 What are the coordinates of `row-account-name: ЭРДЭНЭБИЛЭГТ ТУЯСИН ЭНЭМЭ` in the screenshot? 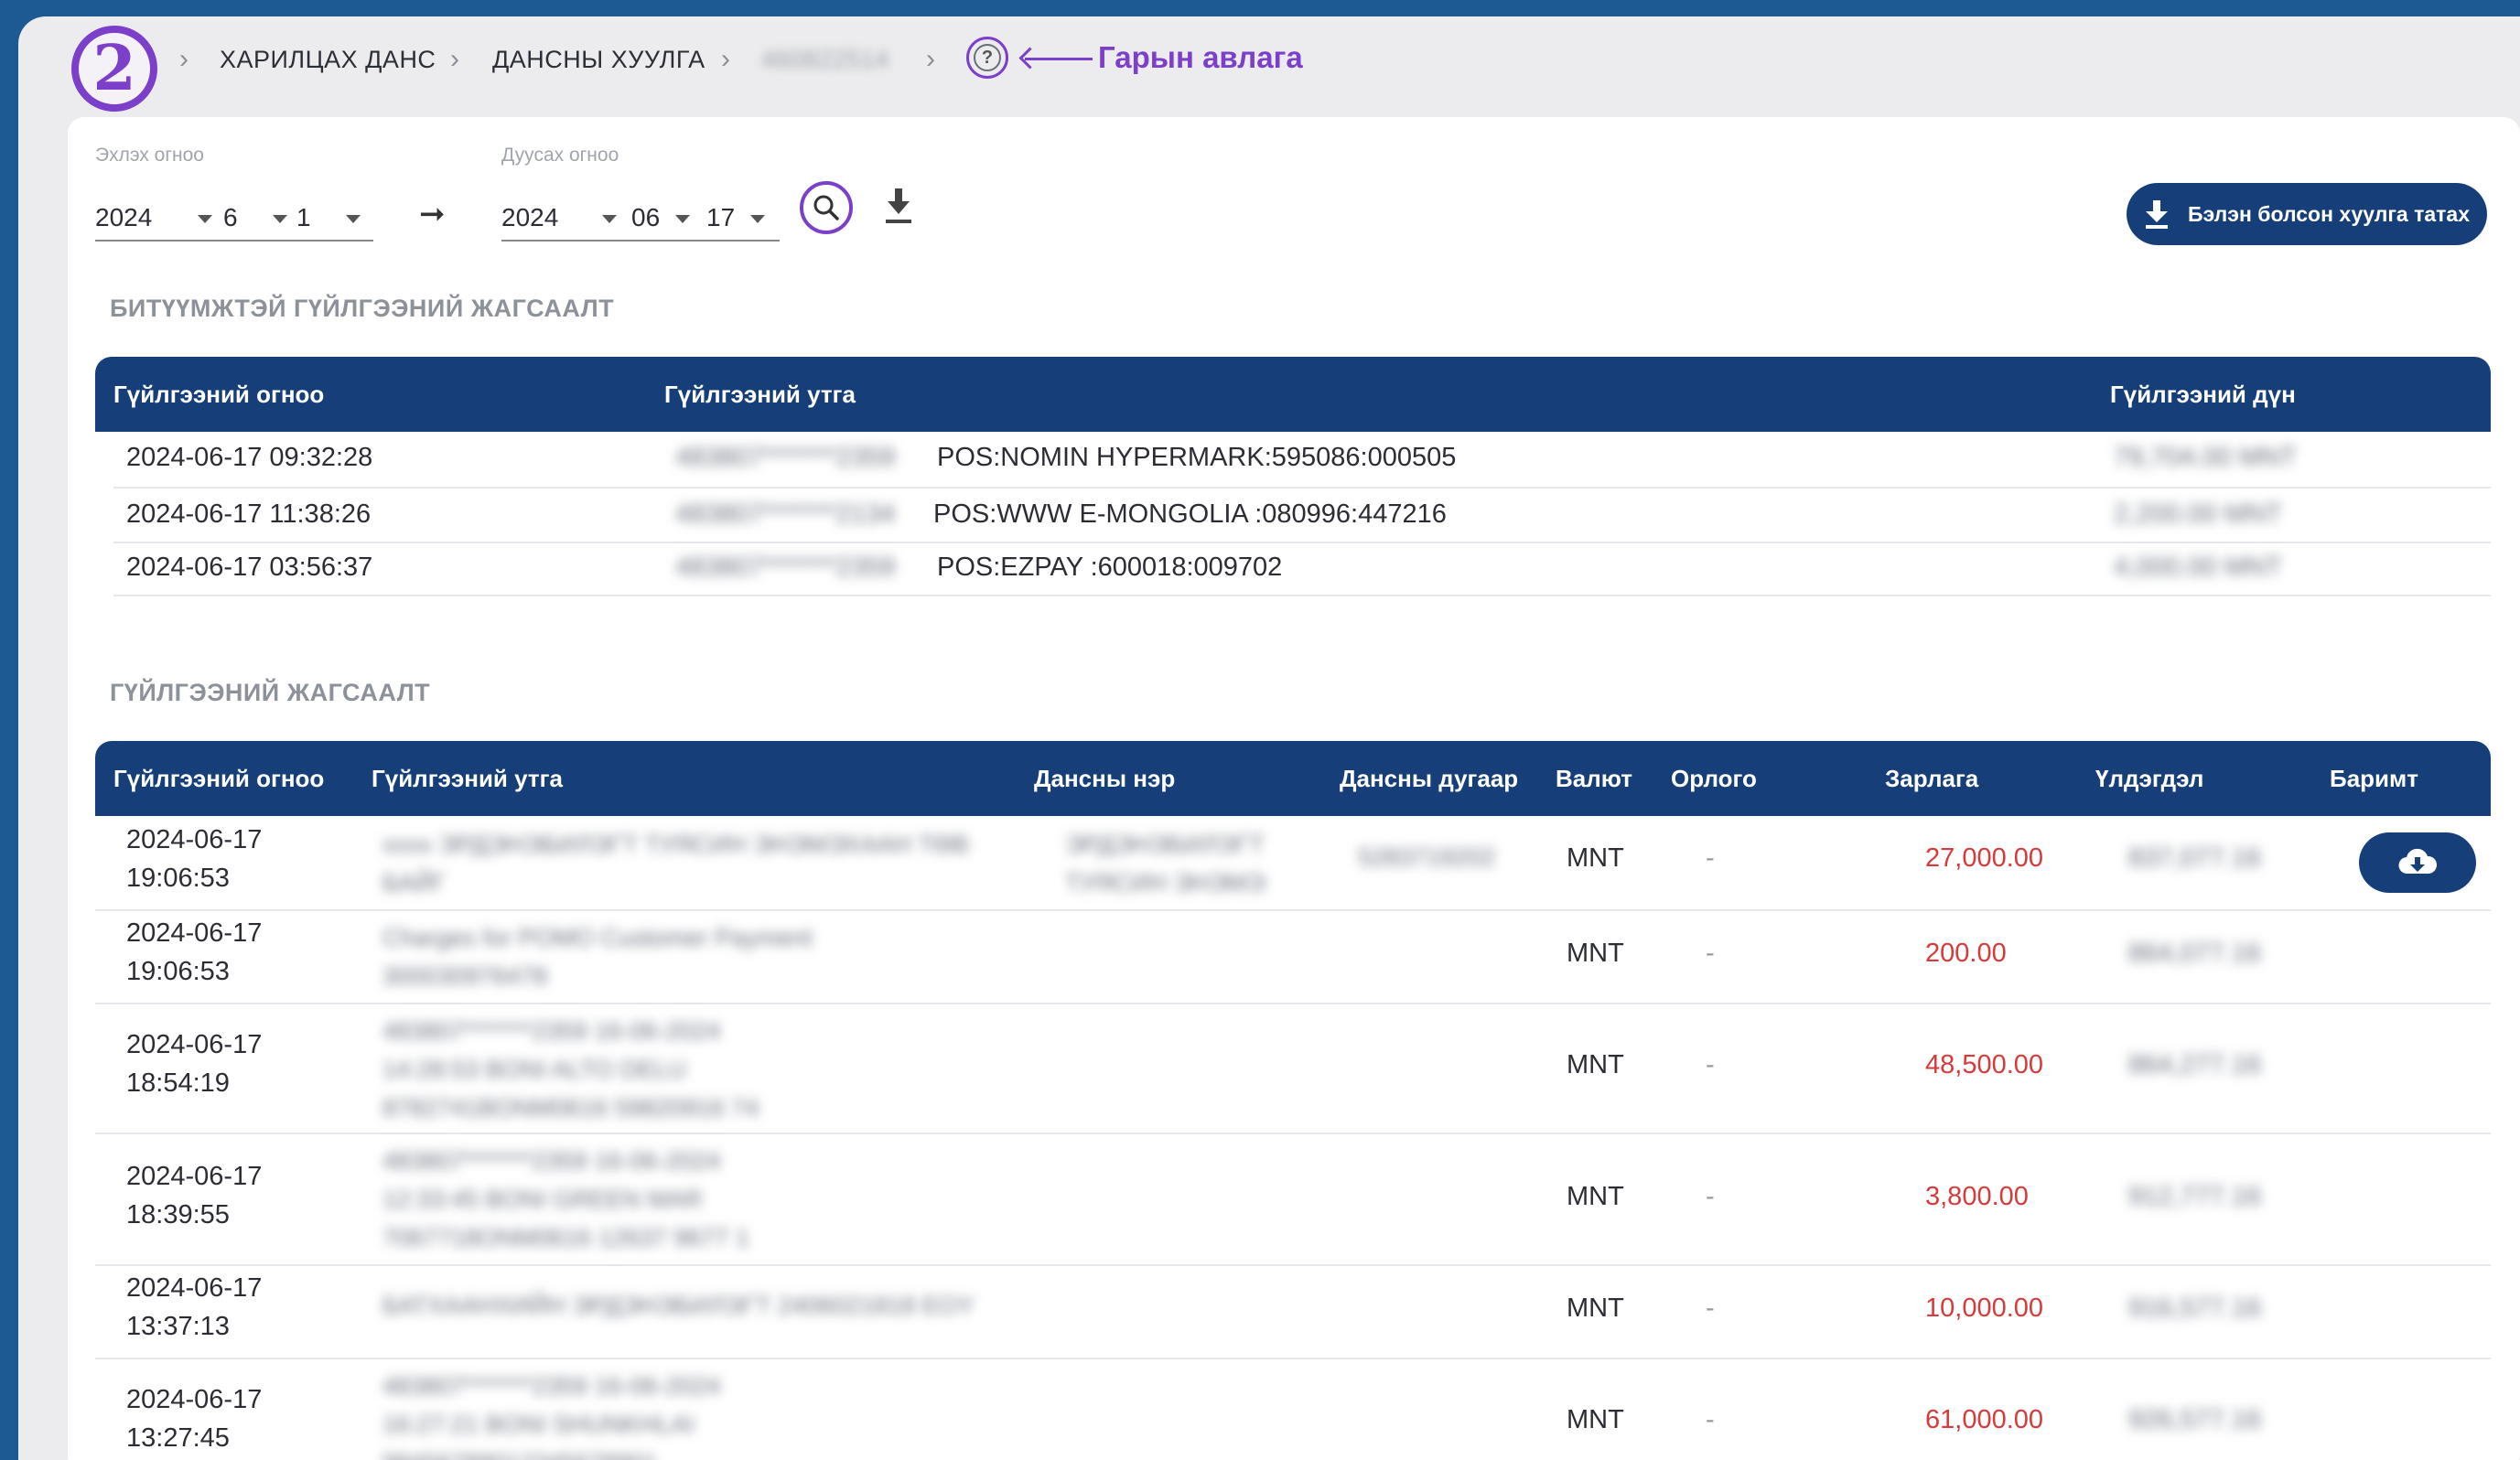 It's located at (1165, 863).